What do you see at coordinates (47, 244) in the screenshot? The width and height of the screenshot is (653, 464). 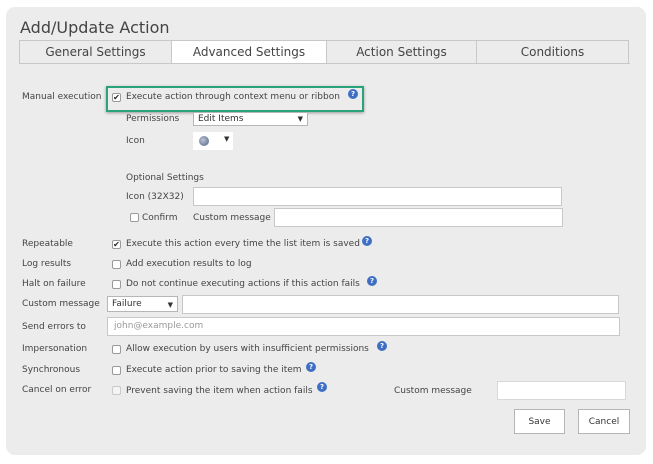 I see `repeatable-label: Repeatable` at bounding box center [47, 244].